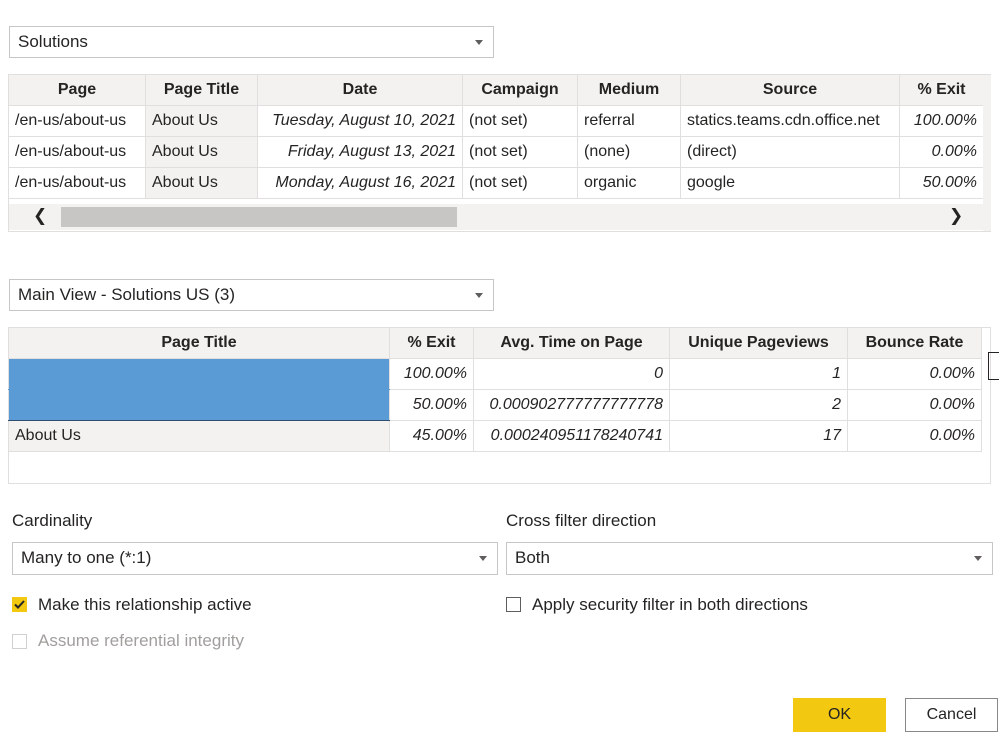 The width and height of the screenshot is (999, 738). What do you see at coordinates (77, 90) in the screenshot?
I see `column-header: Page` at bounding box center [77, 90].